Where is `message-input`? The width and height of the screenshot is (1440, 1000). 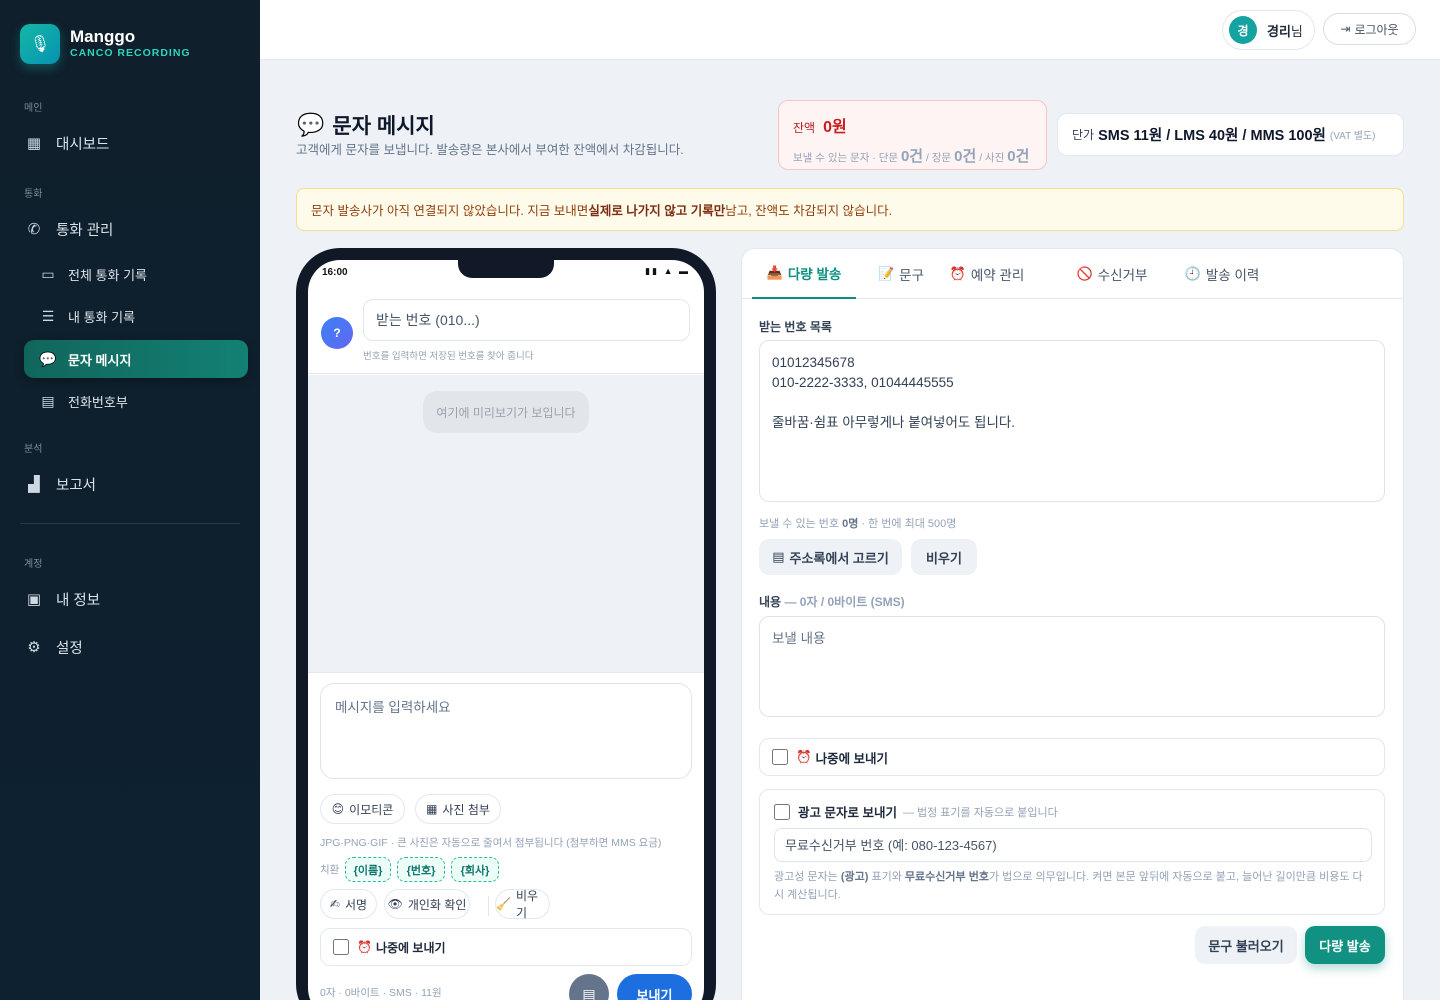
message-input is located at coordinates (506, 731).